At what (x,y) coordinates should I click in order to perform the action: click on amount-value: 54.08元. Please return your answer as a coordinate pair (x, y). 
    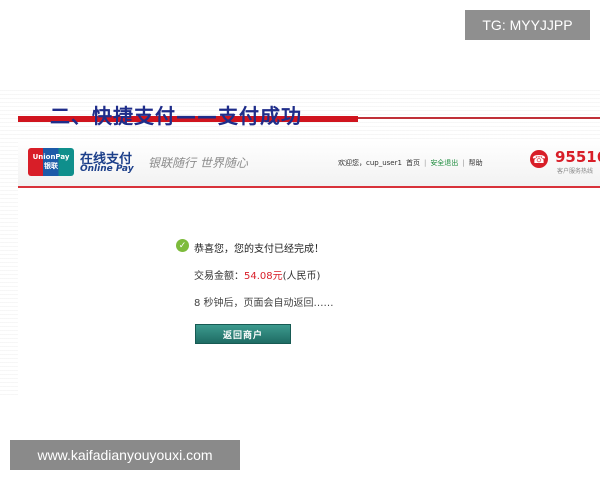
    Looking at the image, I should click on (263, 276).